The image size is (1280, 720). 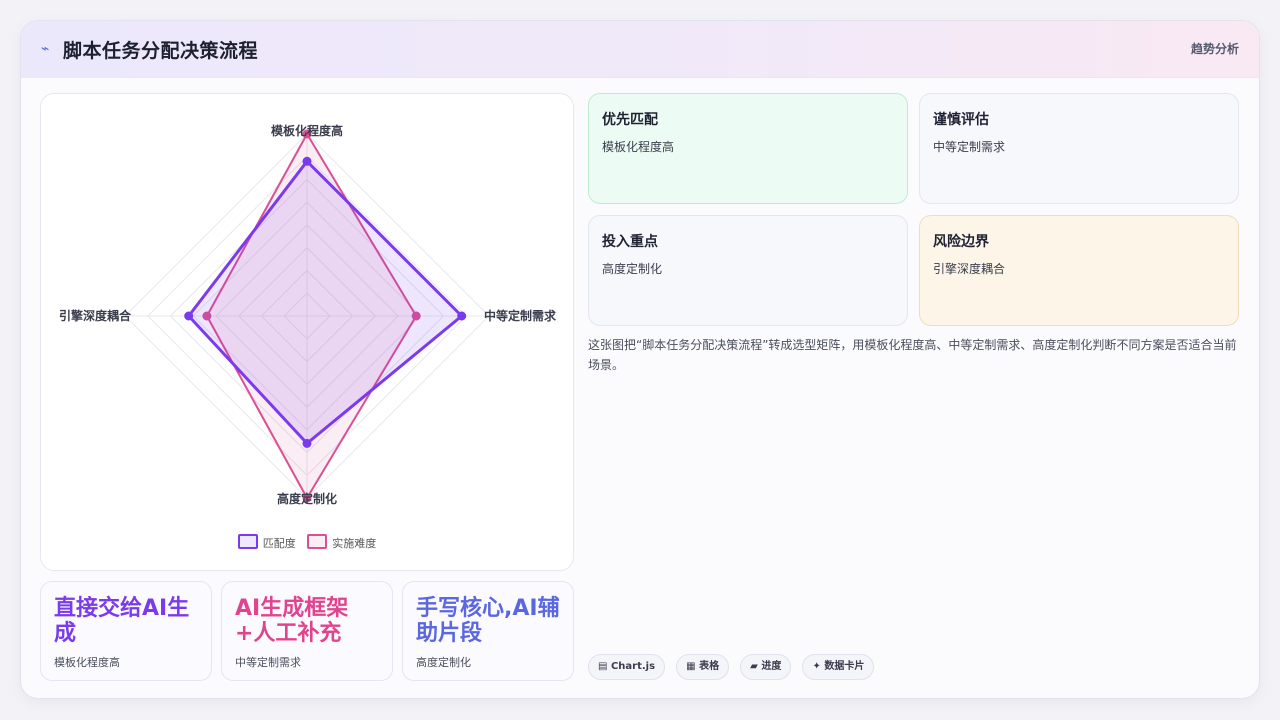 I want to click on chip-table: ▦ 表格, so click(x=703, y=667).